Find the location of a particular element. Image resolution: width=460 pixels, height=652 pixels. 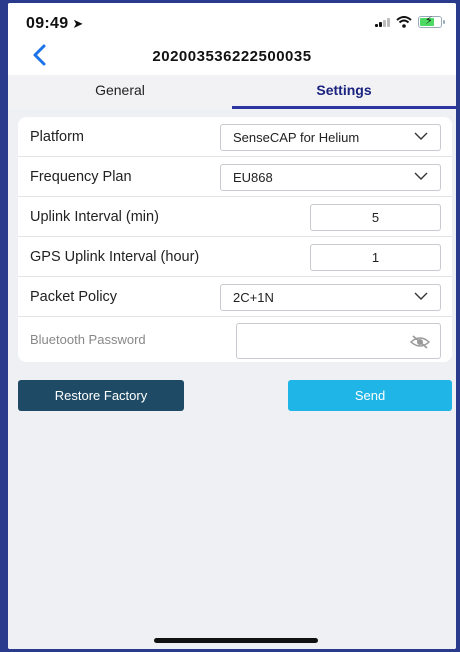

tab-bar: General Settings is located at coordinates (232, 92).